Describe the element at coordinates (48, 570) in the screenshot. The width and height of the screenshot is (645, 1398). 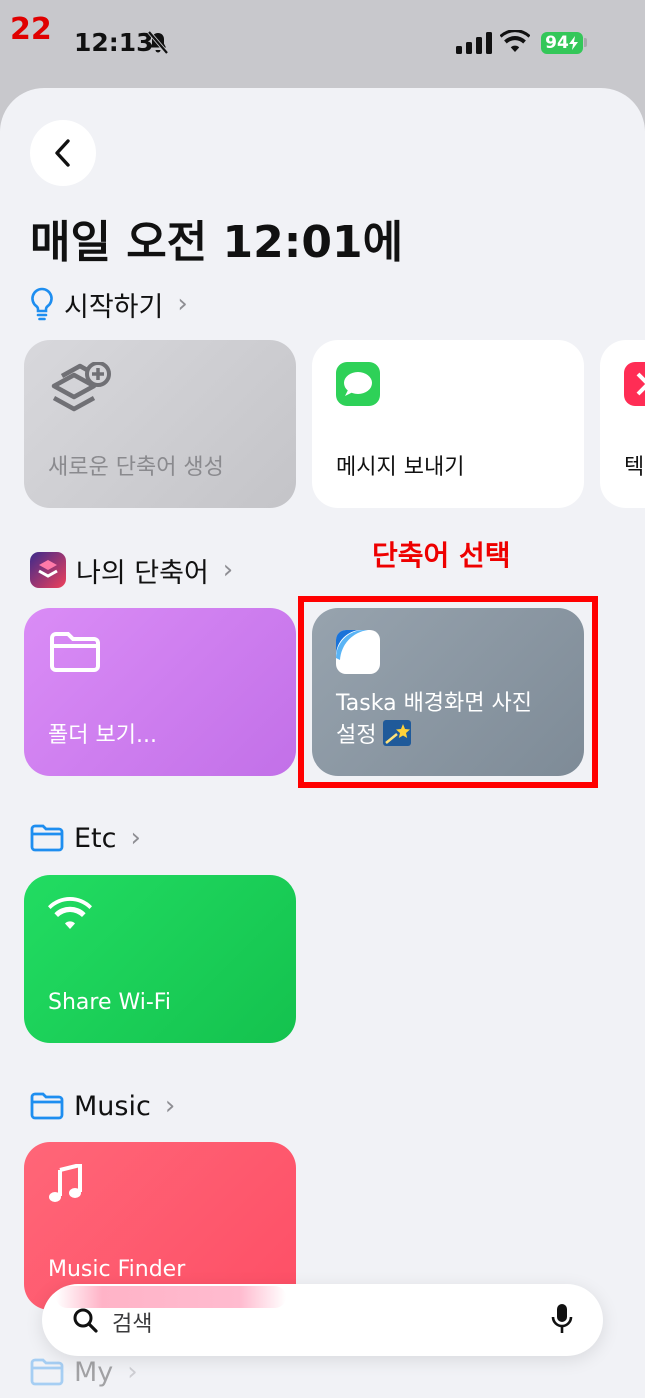
I see `shortcuts-app-icon` at that location.